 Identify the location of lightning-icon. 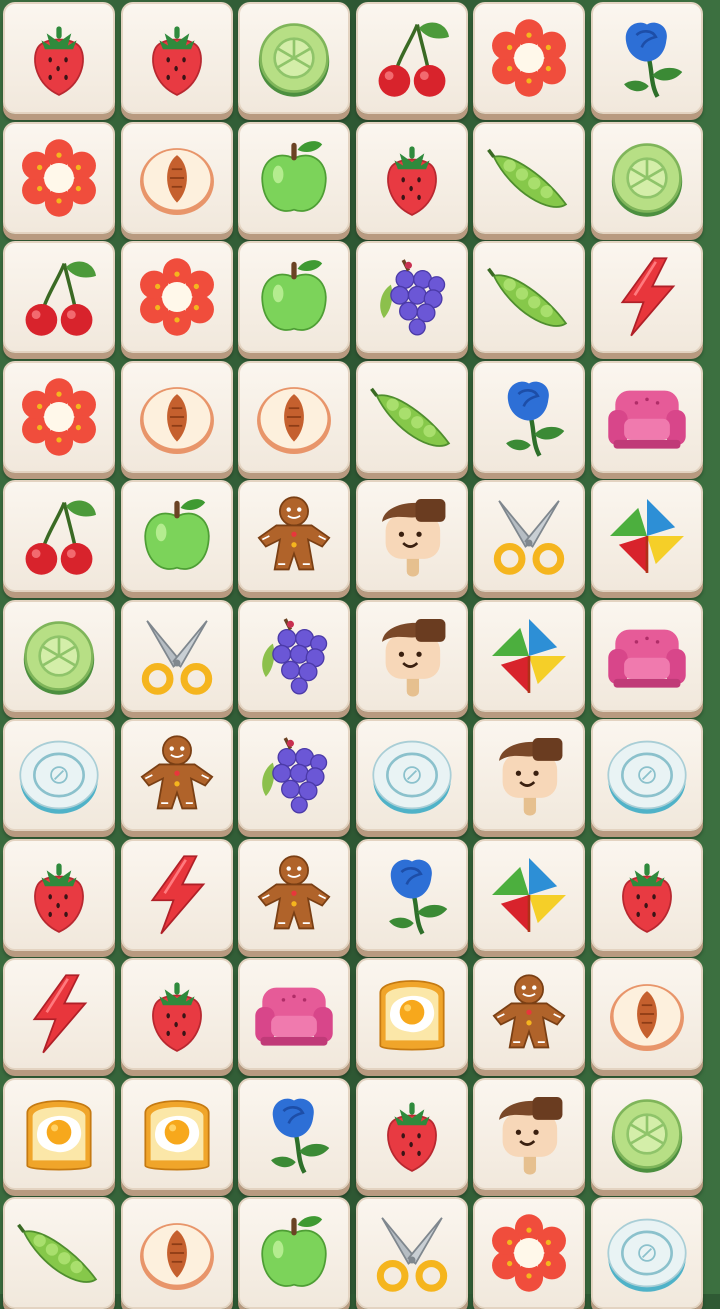
(177, 894).